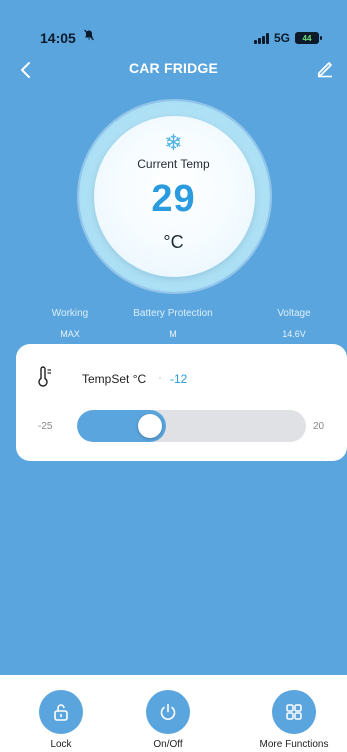 Image resolution: width=347 pixels, height=752 pixels. I want to click on edit-button, so click(325, 68).